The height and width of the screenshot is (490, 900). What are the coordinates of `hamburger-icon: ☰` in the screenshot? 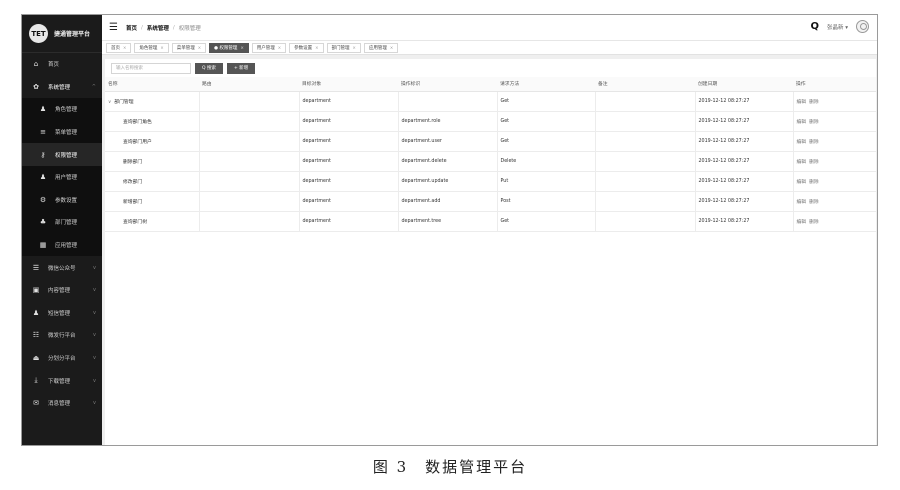 It's located at (113, 27).